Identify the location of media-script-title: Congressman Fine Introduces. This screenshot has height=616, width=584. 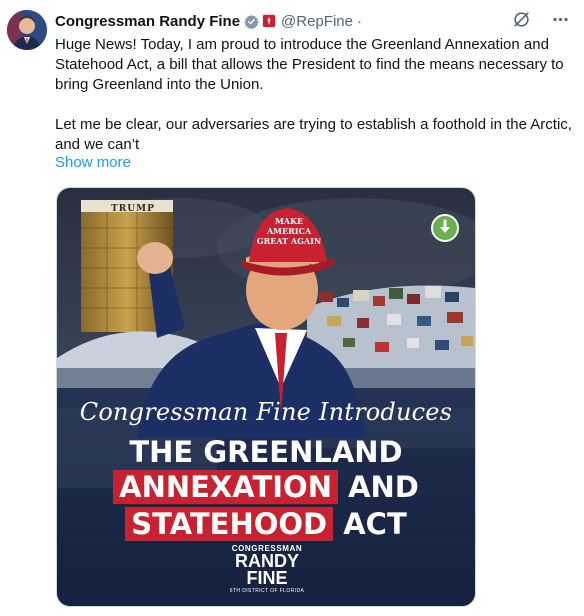
(266, 412).